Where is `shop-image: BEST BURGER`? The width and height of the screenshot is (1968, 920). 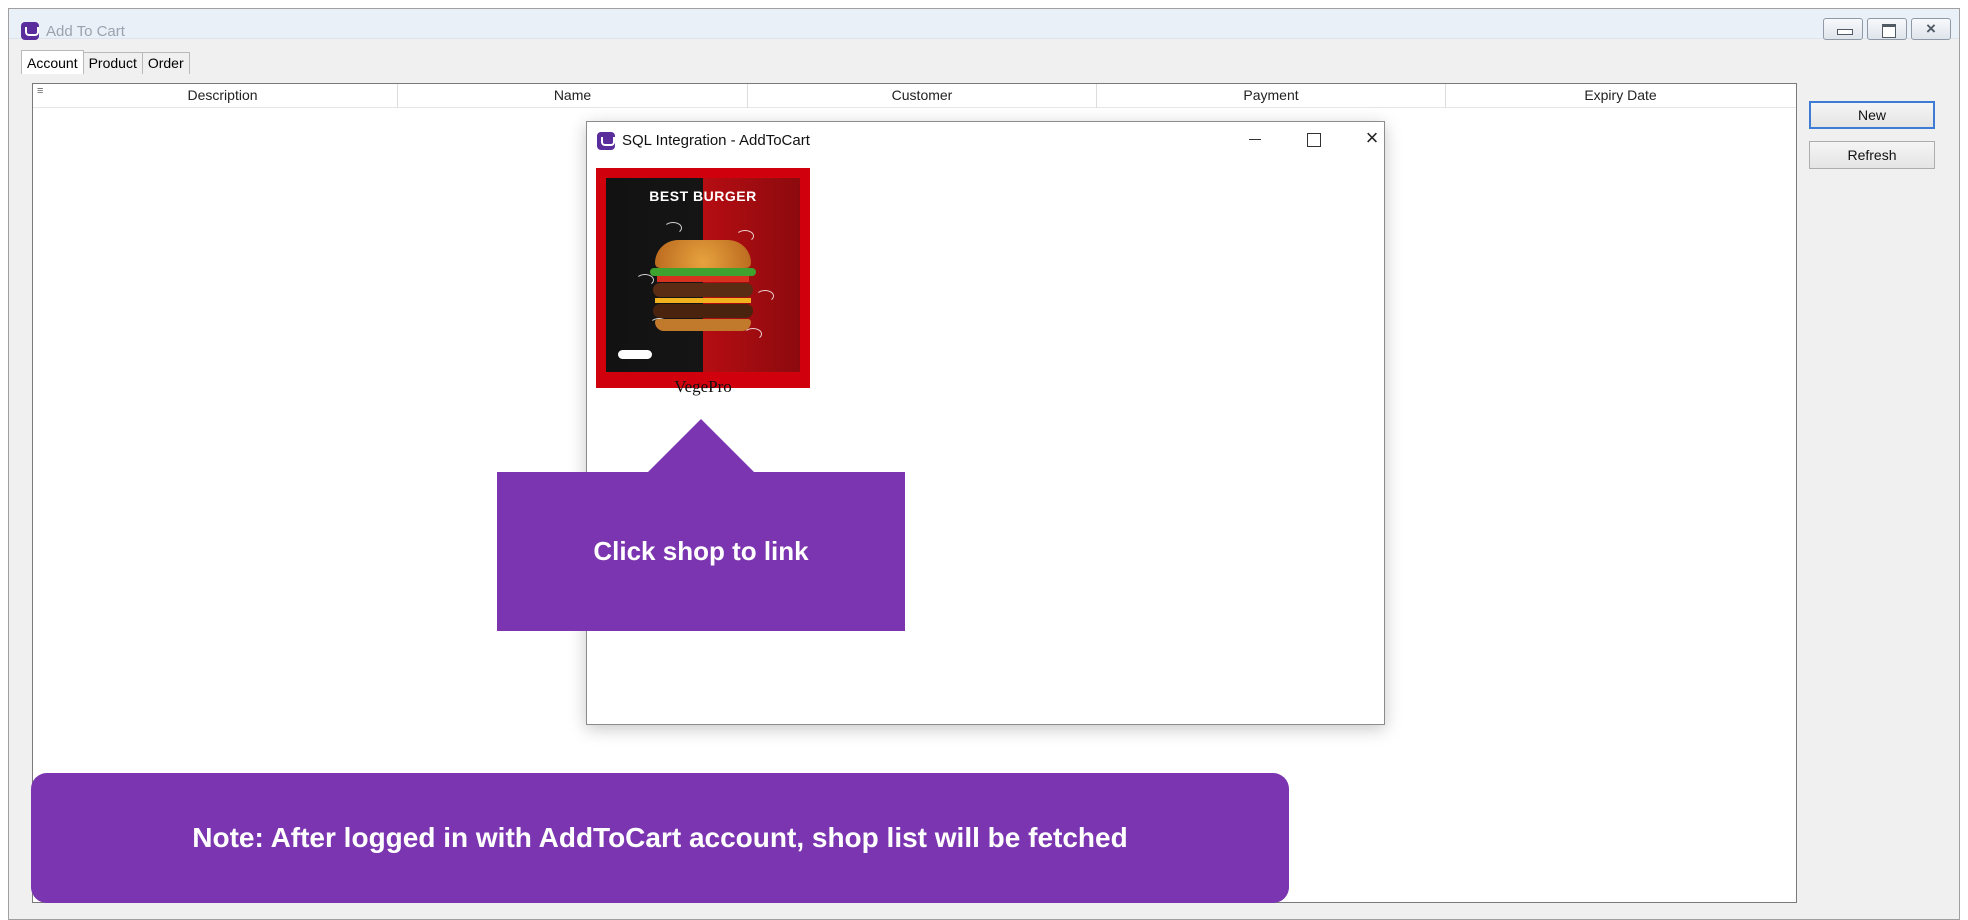
shop-image: BEST BURGER is located at coordinates (703, 275).